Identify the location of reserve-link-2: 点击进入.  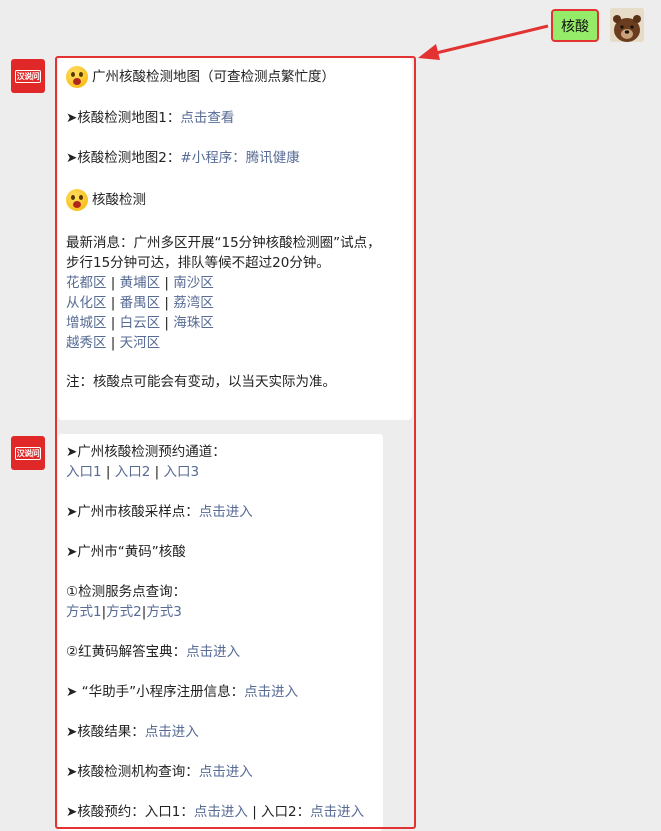
(337, 812).